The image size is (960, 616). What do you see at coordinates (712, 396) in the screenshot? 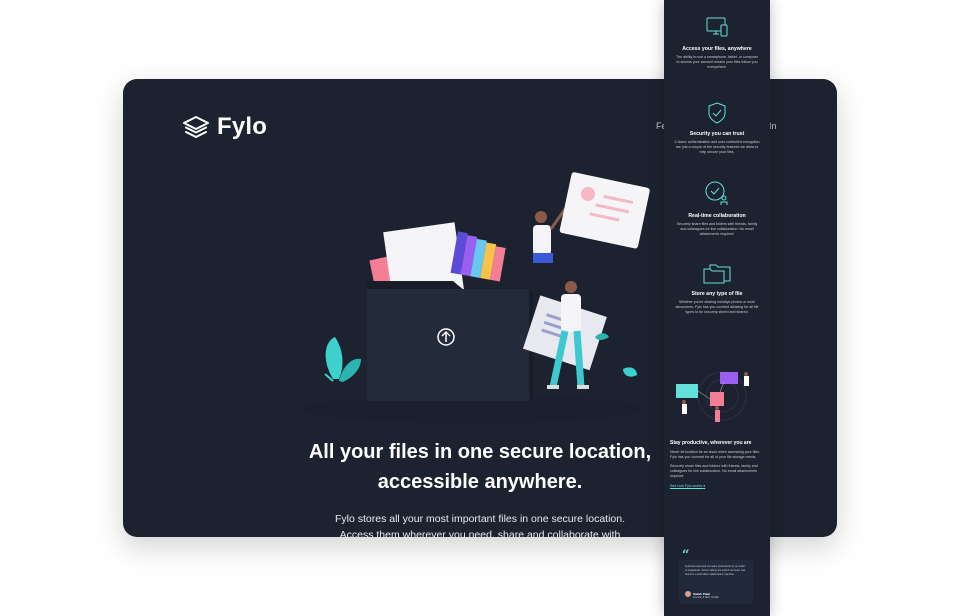
I see `productive-illustration` at bounding box center [712, 396].